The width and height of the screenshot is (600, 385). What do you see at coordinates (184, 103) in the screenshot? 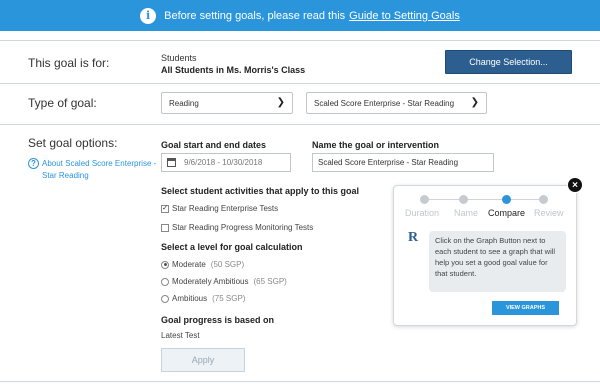
I see `subject-select-value: Reading` at bounding box center [184, 103].